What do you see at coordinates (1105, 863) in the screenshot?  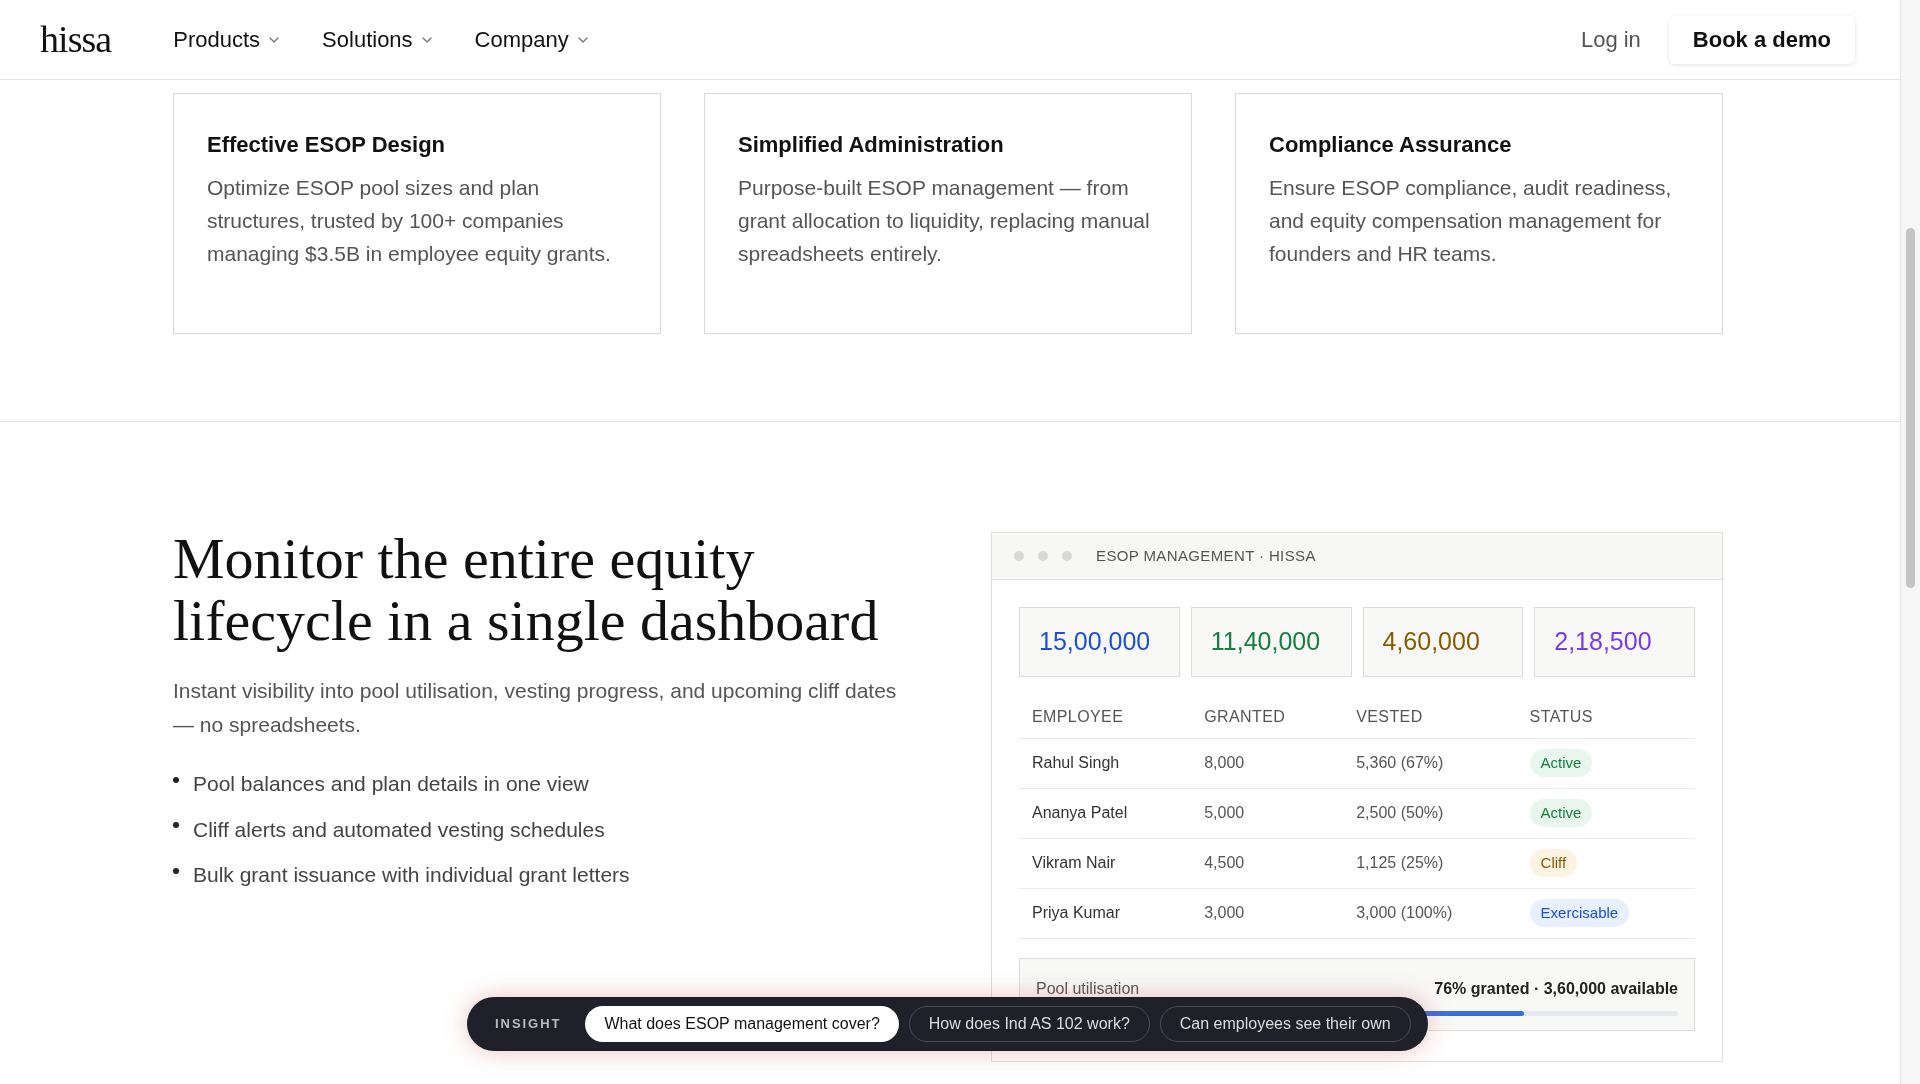 I see `table-cell: Vikram Nair` at bounding box center [1105, 863].